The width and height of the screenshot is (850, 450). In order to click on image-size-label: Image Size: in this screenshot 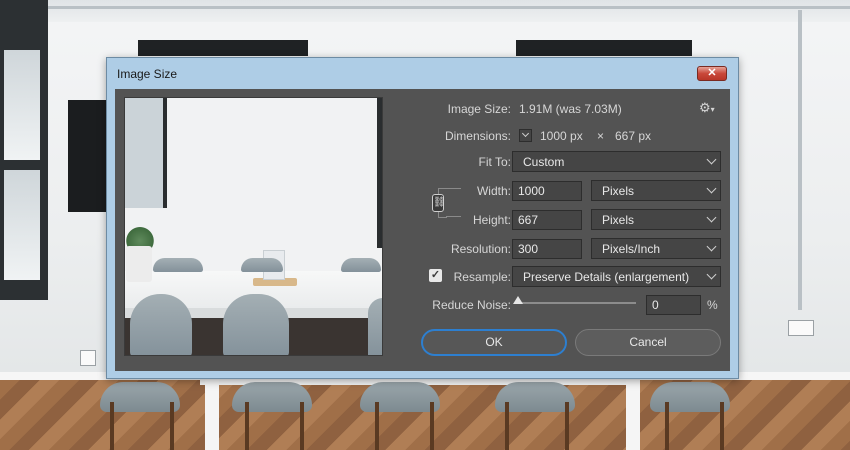, I will do `click(479, 109)`.